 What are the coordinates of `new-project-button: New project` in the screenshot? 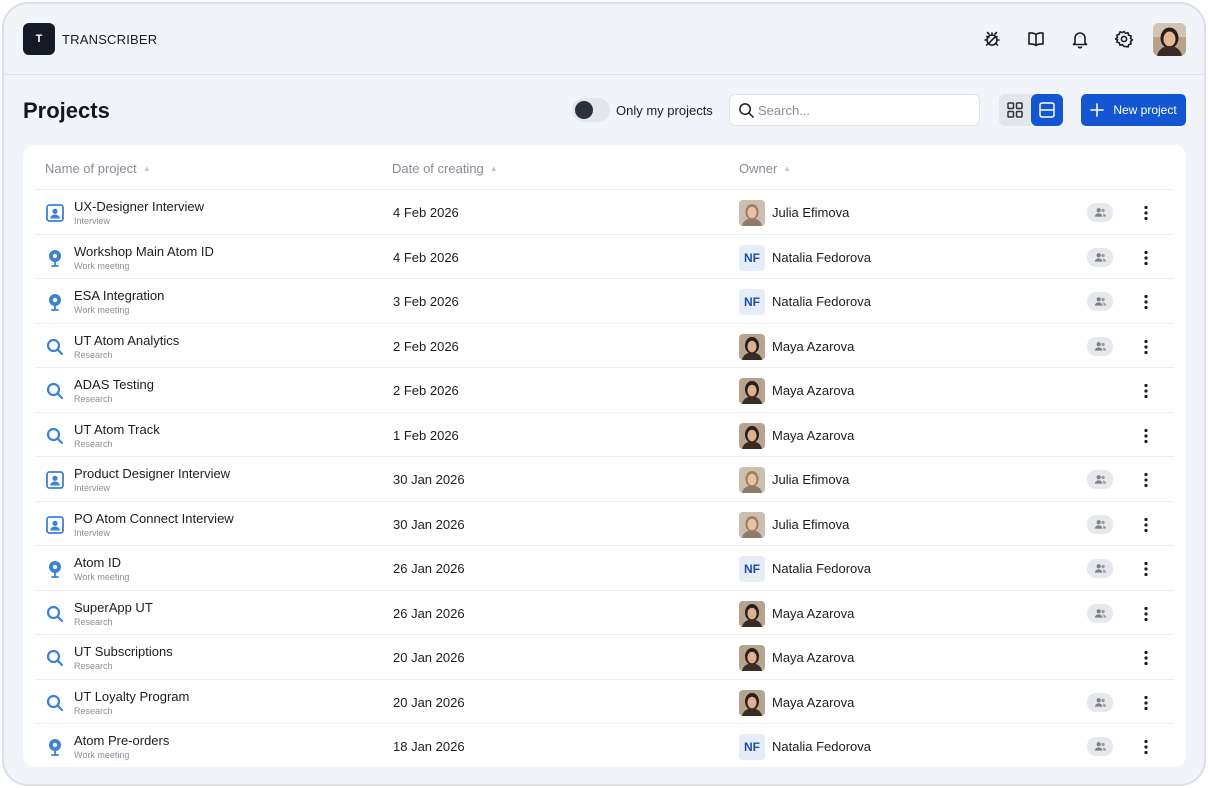 It's located at (1133, 110).